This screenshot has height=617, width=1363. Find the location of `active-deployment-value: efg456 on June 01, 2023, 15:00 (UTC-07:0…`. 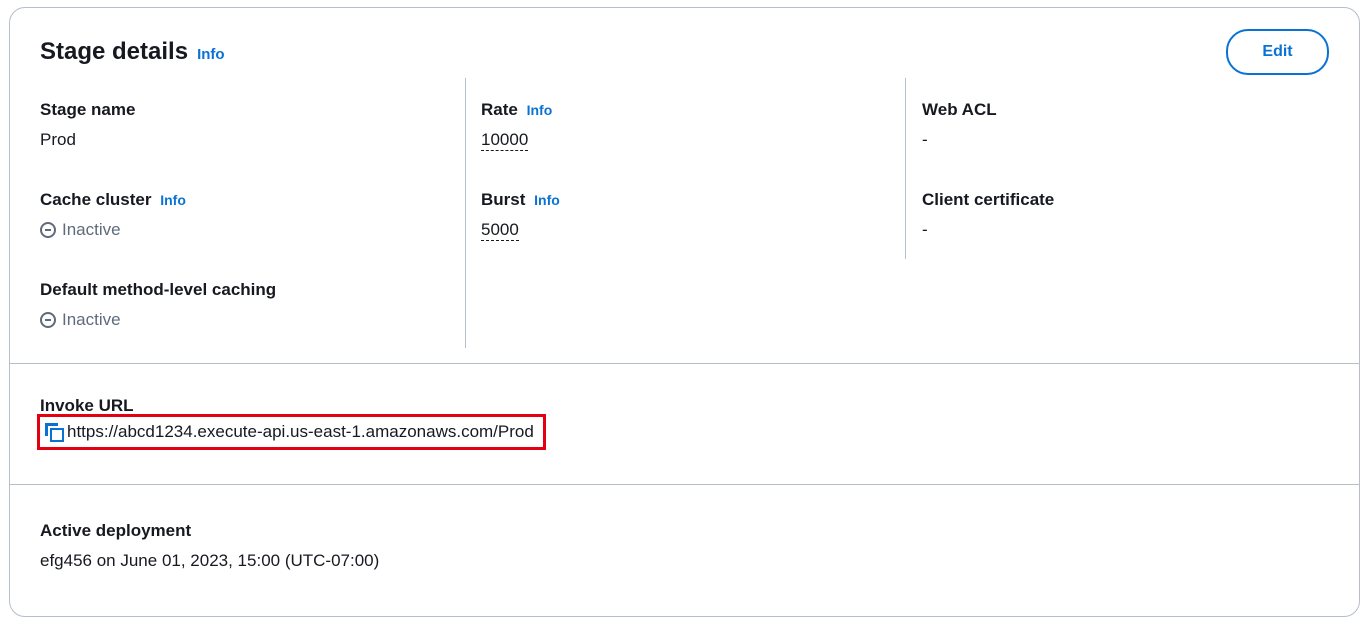

active-deployment-value: efg456 on June 01, 2023, 15:00 (UTC-07:0… is located at coordinates (210, 560).